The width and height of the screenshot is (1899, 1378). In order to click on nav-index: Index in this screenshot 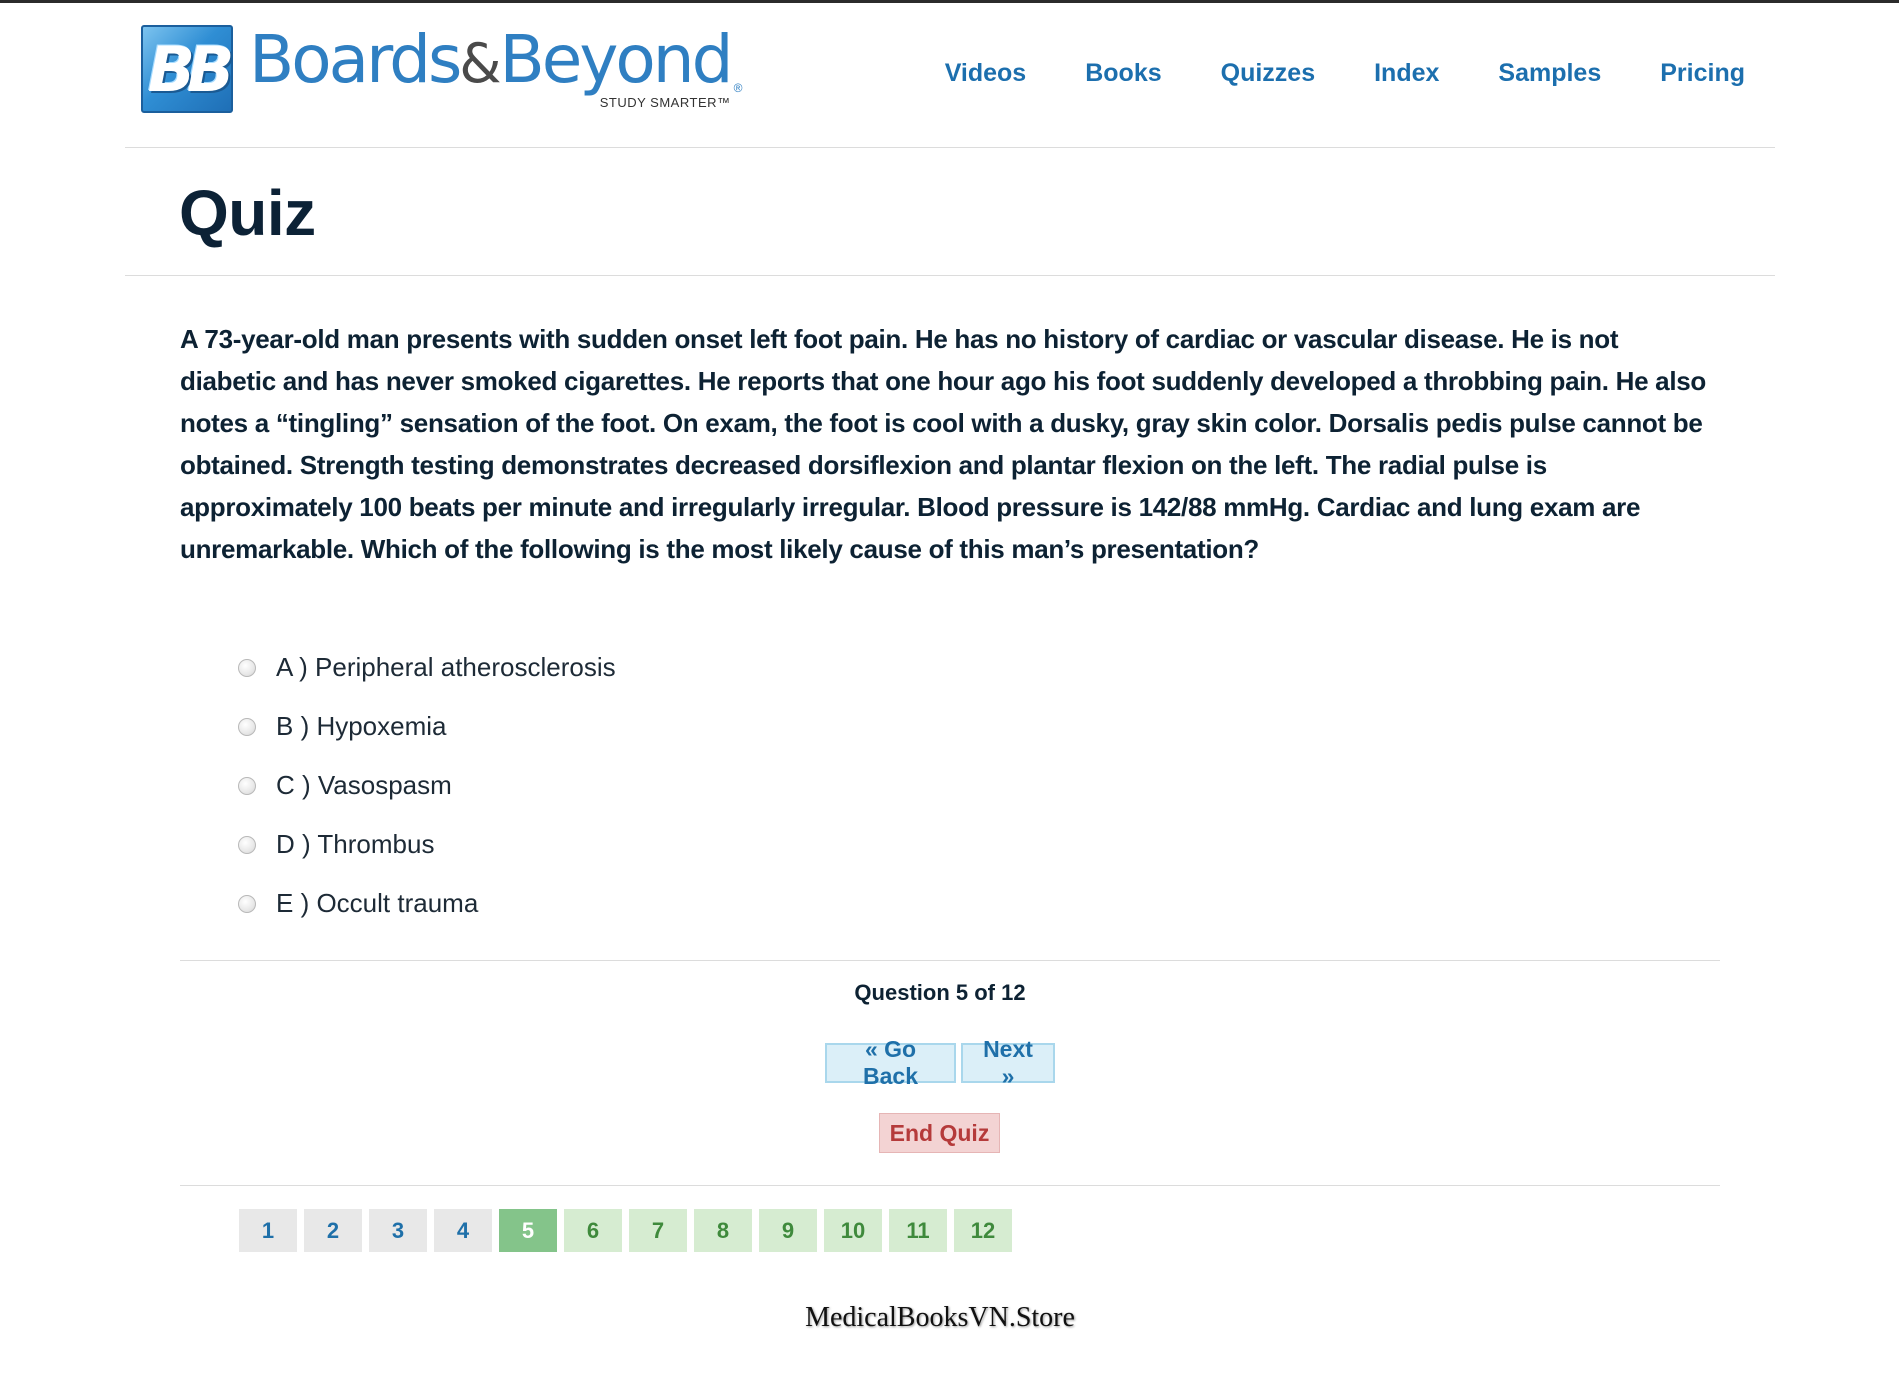, I will do `click(1406, 73)`.